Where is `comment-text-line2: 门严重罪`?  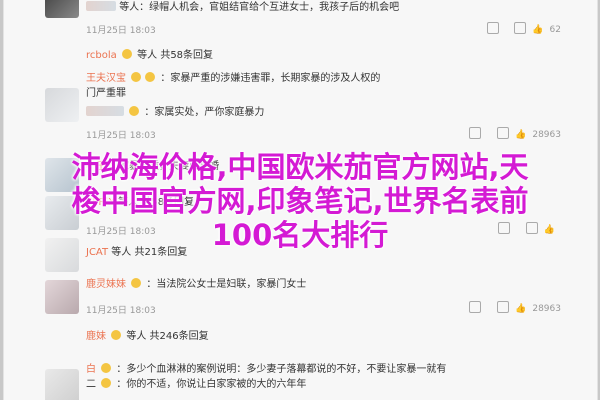
comment-text-line2: 门严重罪 is located at coordinates (106, 93).